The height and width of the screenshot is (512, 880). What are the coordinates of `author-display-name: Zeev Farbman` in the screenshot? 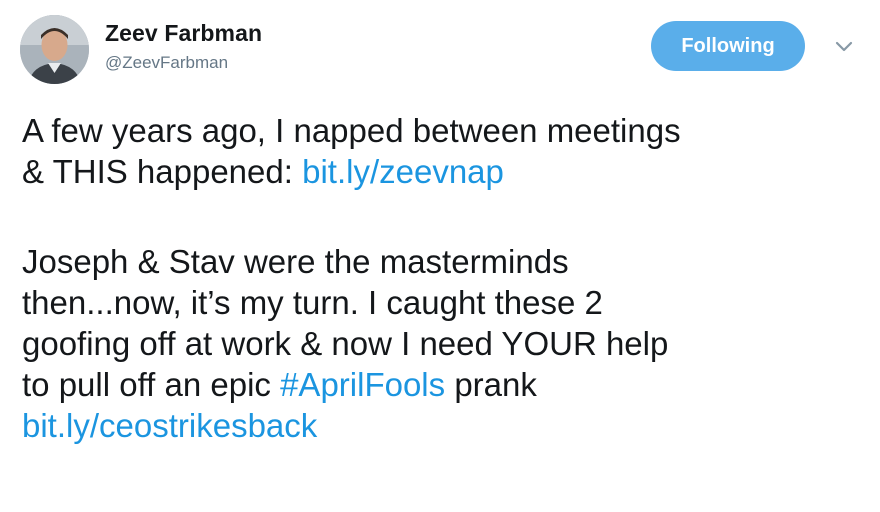 It's located at (183, 33).